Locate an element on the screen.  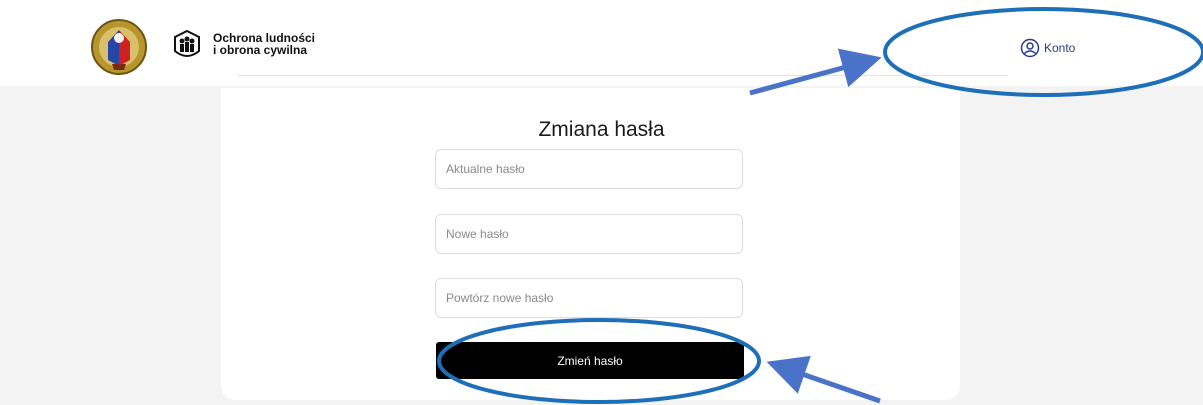
brand-name: Ochrona ludności i obrona cywilna is located at coordinates (264, 44).